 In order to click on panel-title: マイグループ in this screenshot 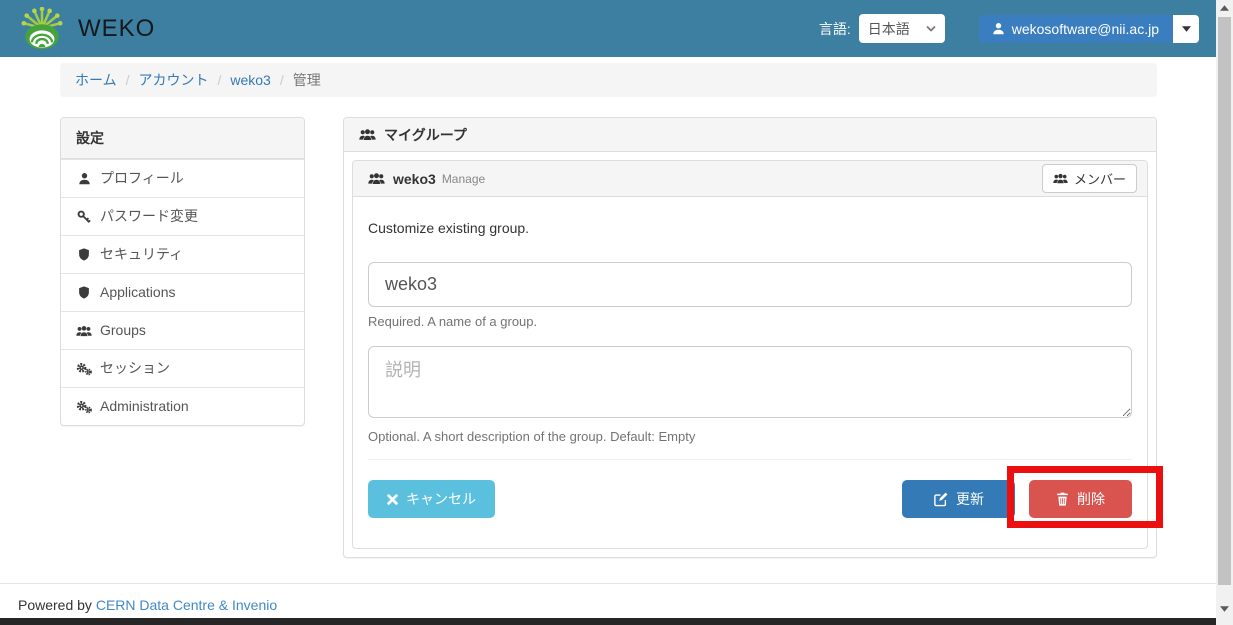, I will do `click(425, 134)`.